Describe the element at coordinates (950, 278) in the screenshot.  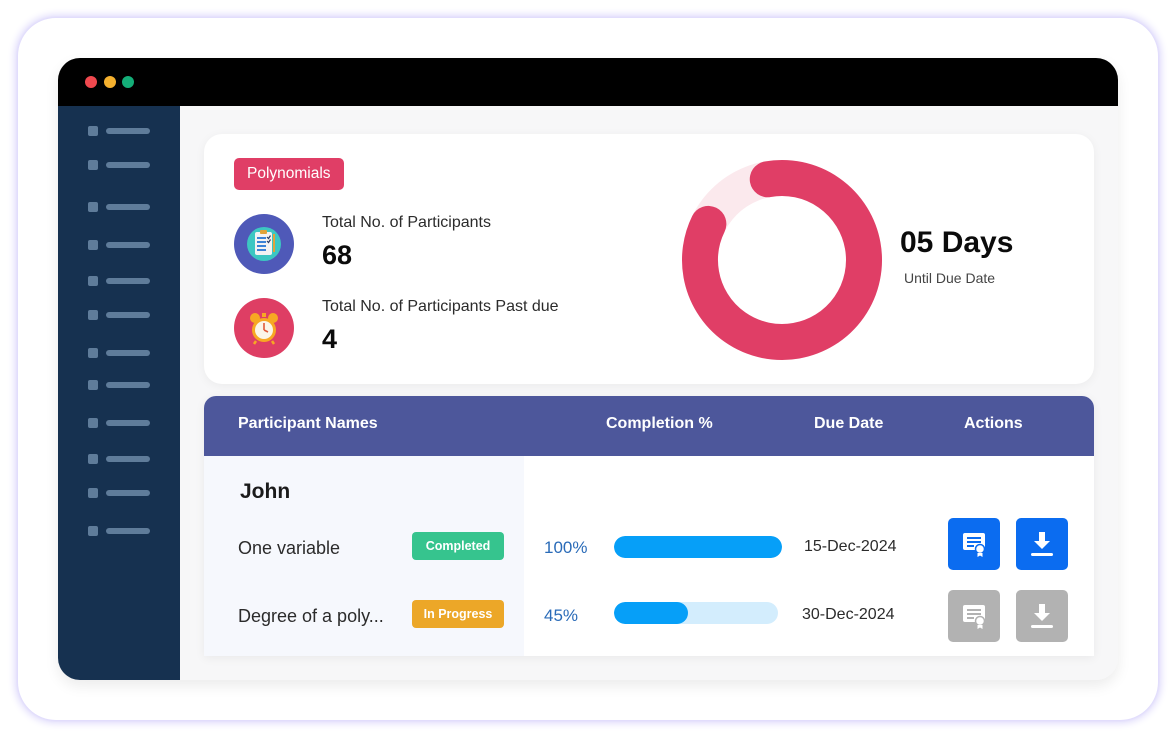
I see `days-remaining-caption: Until Due Date` at that location.